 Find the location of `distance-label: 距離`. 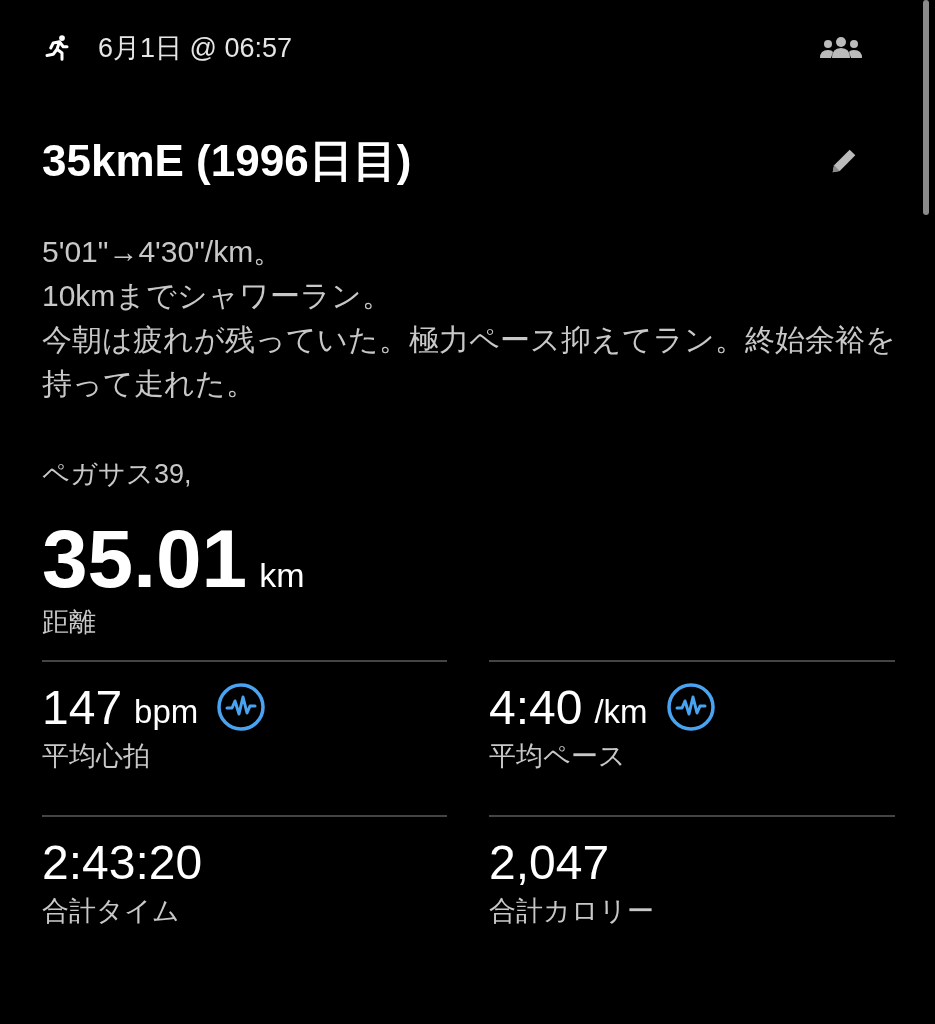

distance-label: 距離 is located at coordinates (69, 622).